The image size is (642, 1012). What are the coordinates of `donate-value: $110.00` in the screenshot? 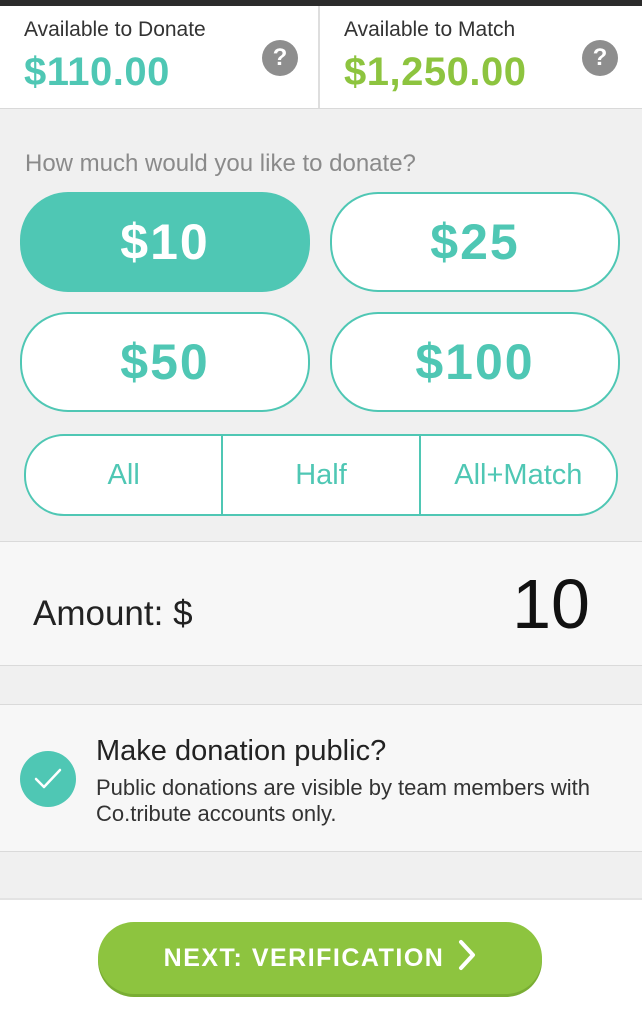 It's located at (97, 72).